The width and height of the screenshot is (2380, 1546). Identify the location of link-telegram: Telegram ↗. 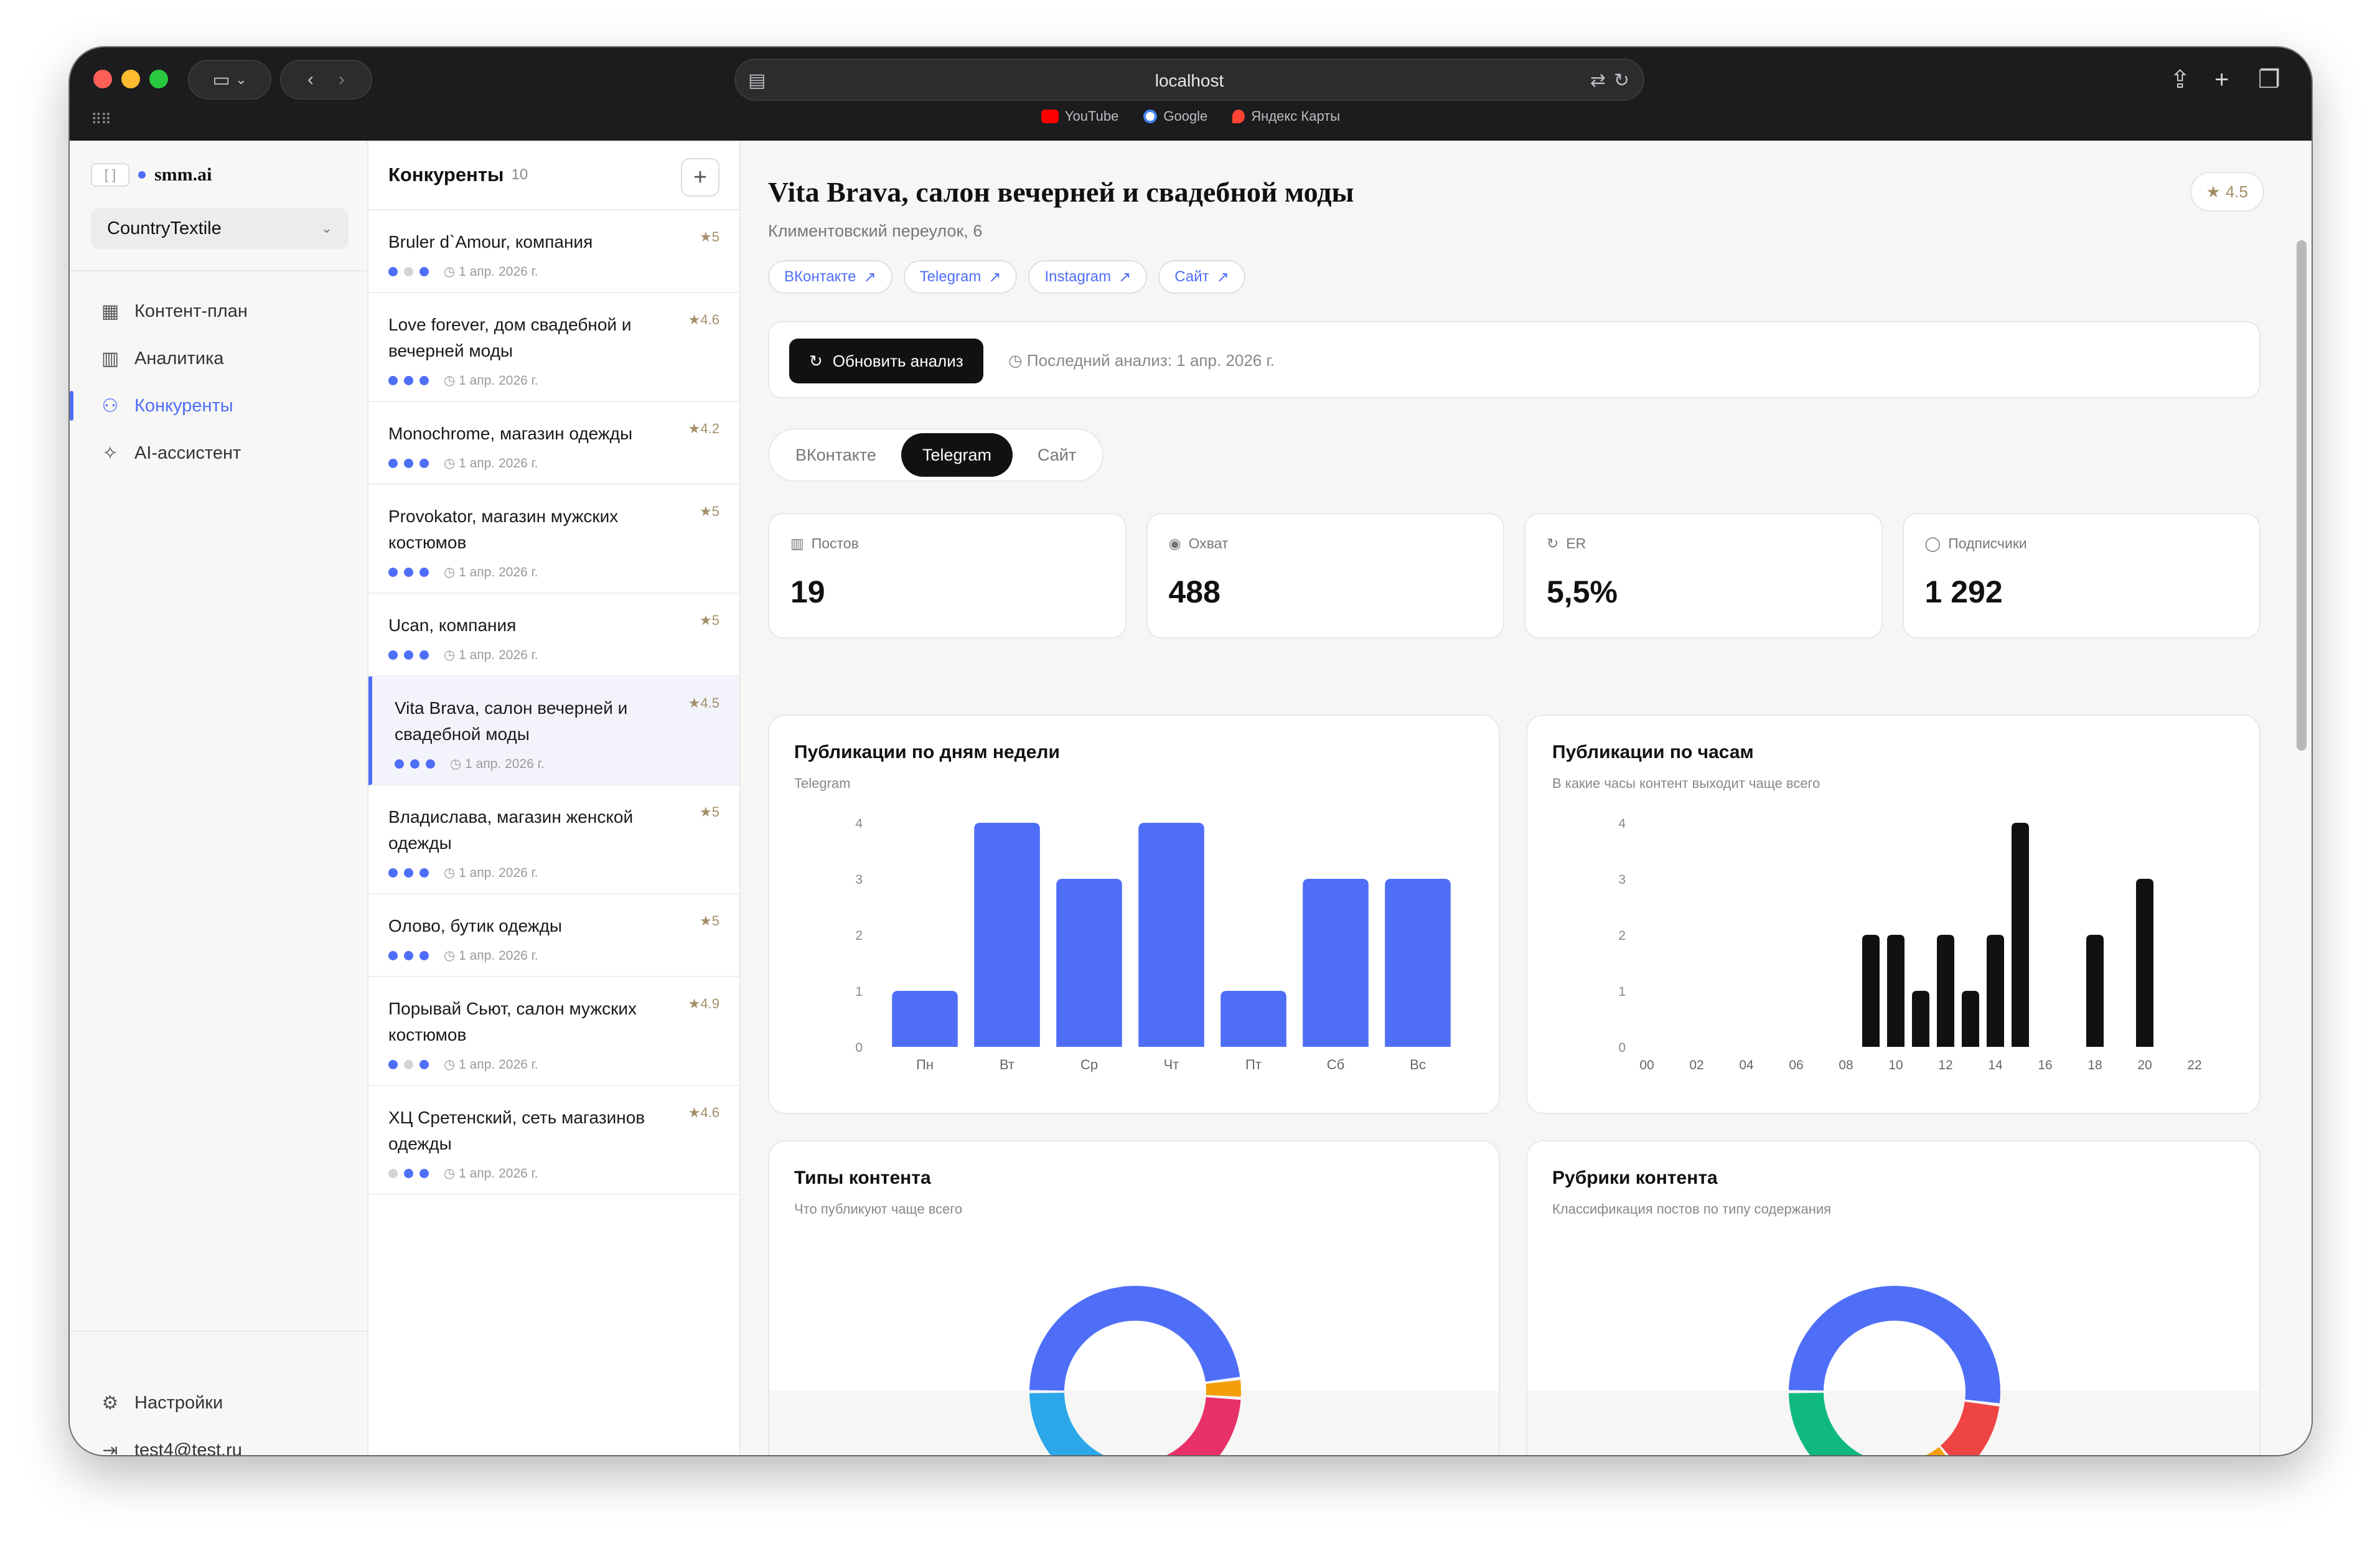
(961, 277).